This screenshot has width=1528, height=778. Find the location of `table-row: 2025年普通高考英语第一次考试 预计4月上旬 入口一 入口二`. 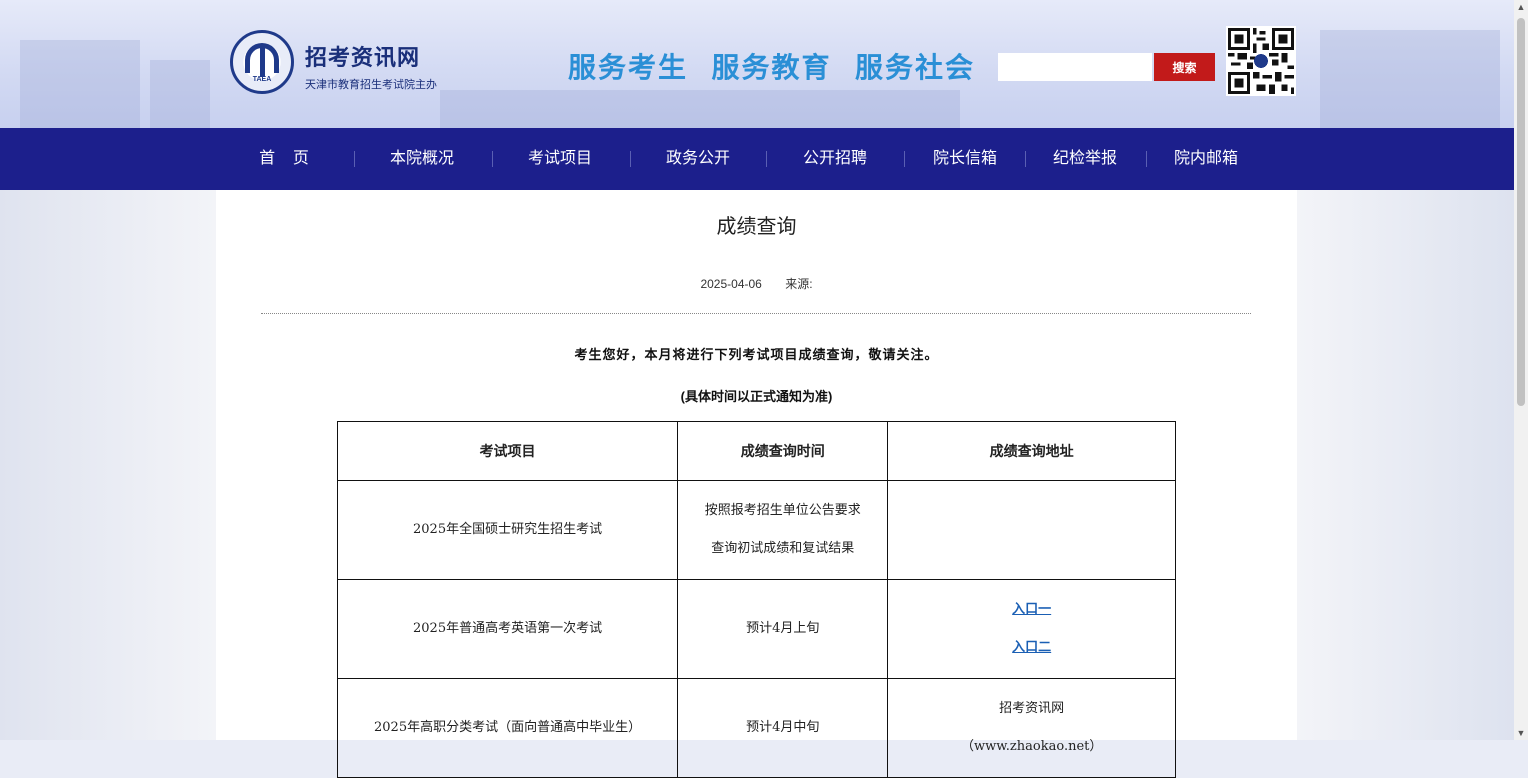

table-row: 2025年普通高考英语第一次考试 预计4月上旬 入口一 入口二 is located at coordinates (756, 629).